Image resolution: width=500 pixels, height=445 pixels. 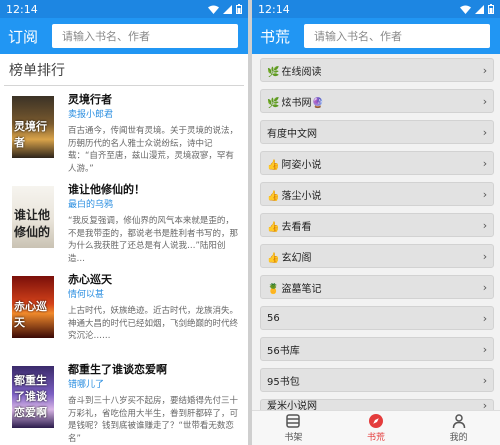 What do you see at coordinates (292, 134) in the screenshot?
I see `source-name: 有度中文网` at bounding box center [292, 134].